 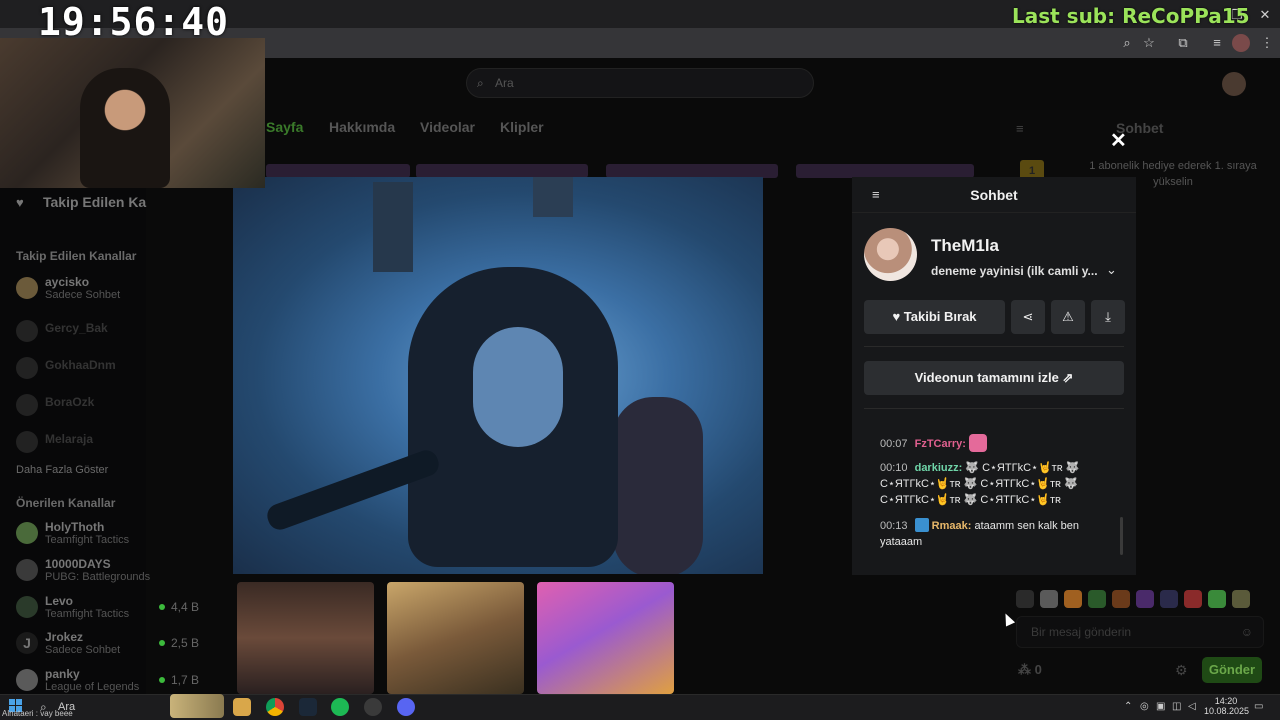 What do you see at coordinates (890, 254) in the screenshot?
I see `streamer-avatar` at bounding box center [890, 254].